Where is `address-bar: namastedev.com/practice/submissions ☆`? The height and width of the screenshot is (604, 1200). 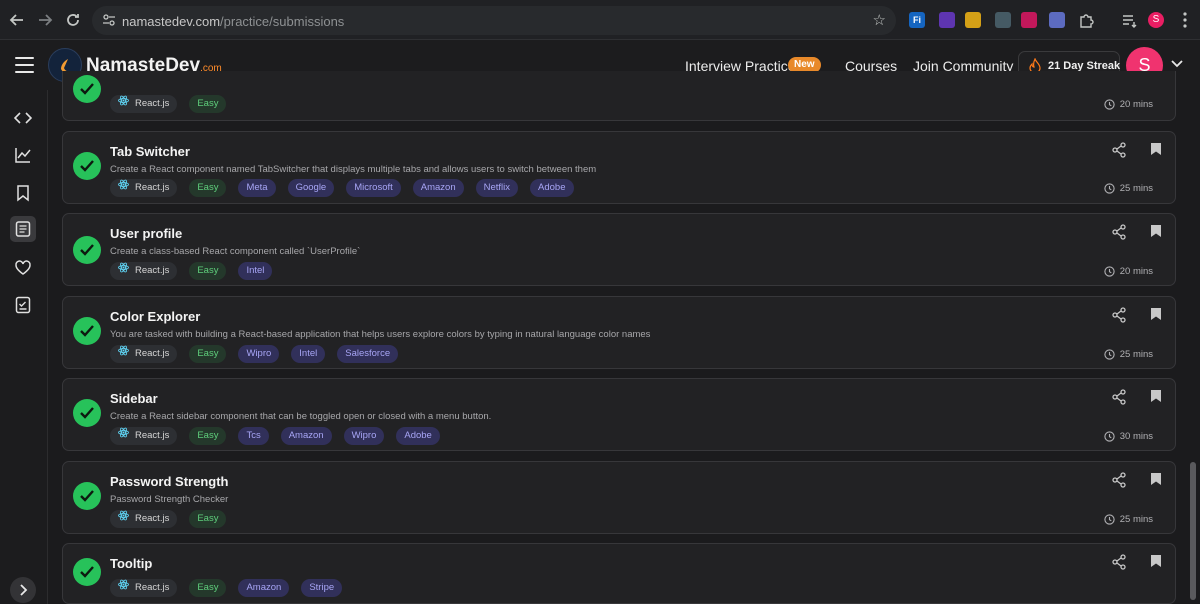
address-bar: namastedev.com/practice/submissions ☆ is located at coordinates (494, 20).